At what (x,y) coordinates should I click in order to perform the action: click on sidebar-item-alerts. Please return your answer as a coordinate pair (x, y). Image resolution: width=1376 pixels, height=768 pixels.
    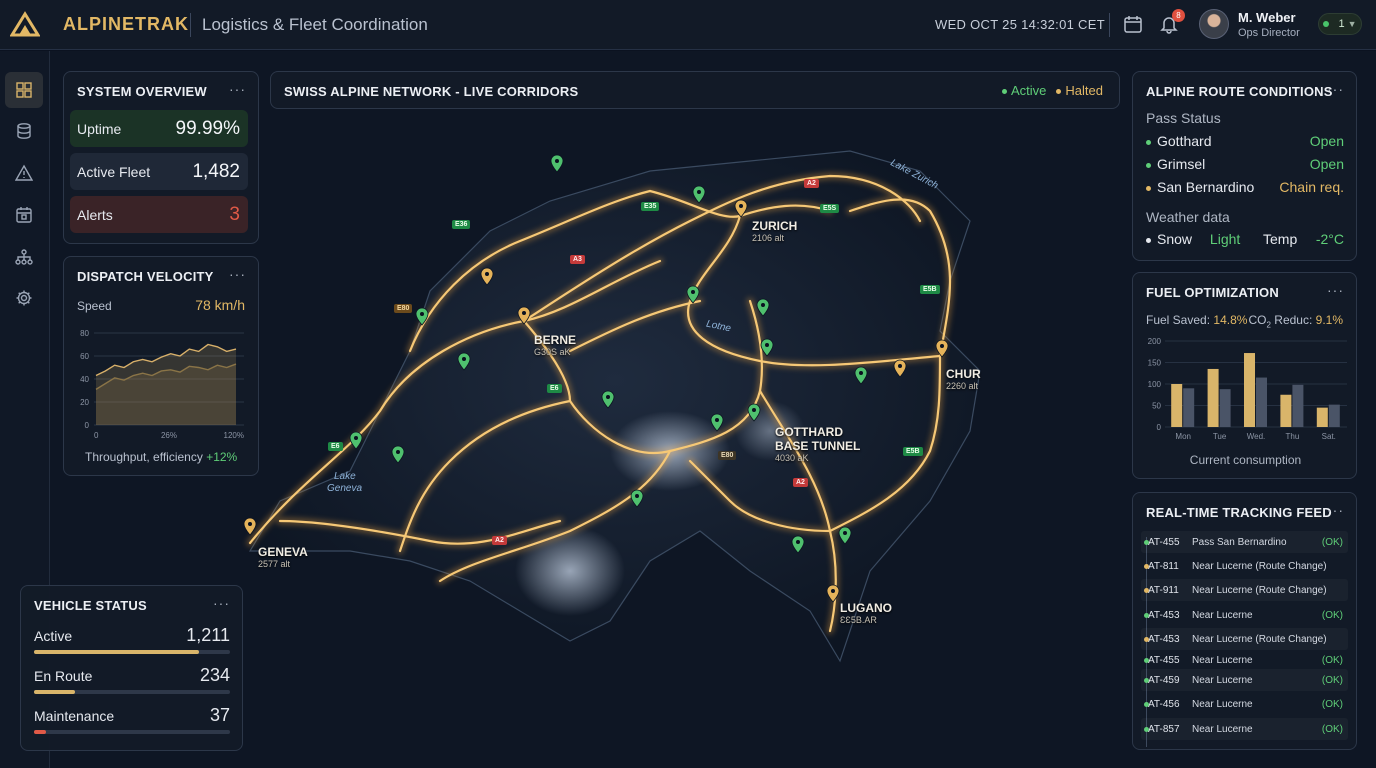
    Looking at the image, I should click on (24, 173).